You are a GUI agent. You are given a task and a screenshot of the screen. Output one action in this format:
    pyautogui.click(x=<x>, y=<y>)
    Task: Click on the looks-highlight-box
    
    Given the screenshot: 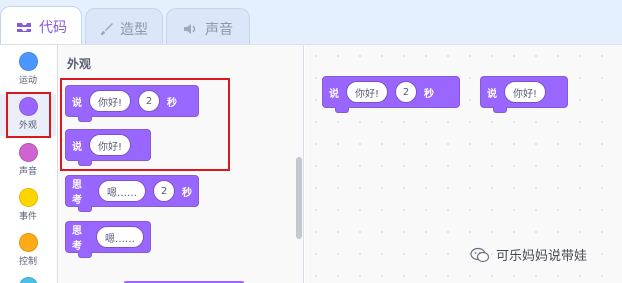 What is the action you would take?
    pyautogui.click(x=28, y=115)
    